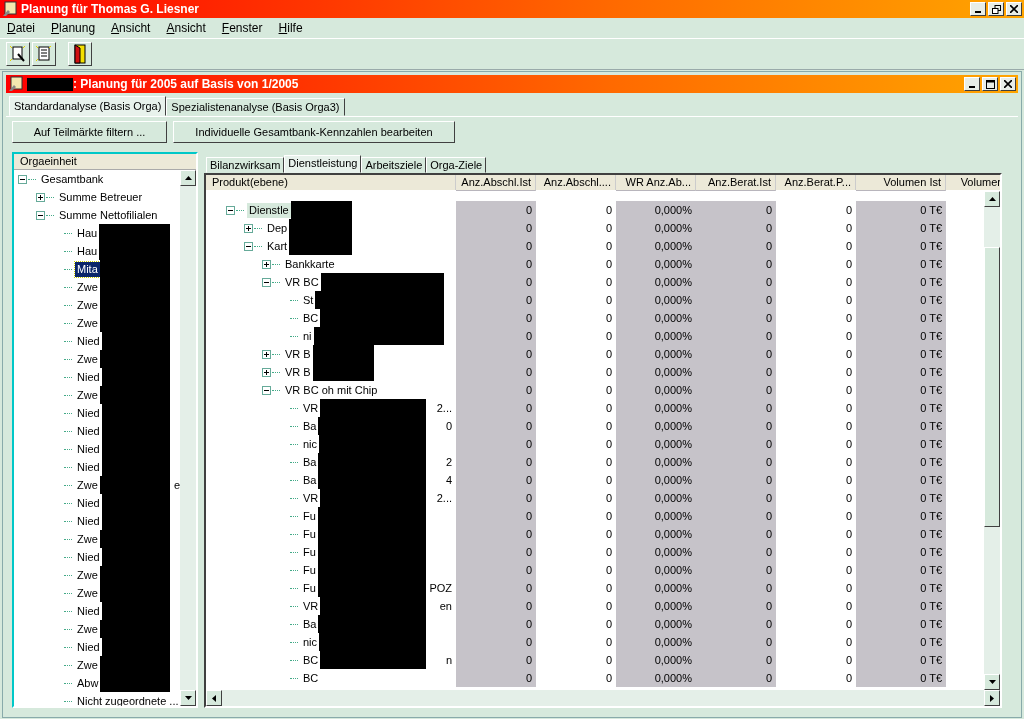 Image resolution: width=1024 pixels, height=719 pixels. I want to click on document-list-icon, so click(44, 54).